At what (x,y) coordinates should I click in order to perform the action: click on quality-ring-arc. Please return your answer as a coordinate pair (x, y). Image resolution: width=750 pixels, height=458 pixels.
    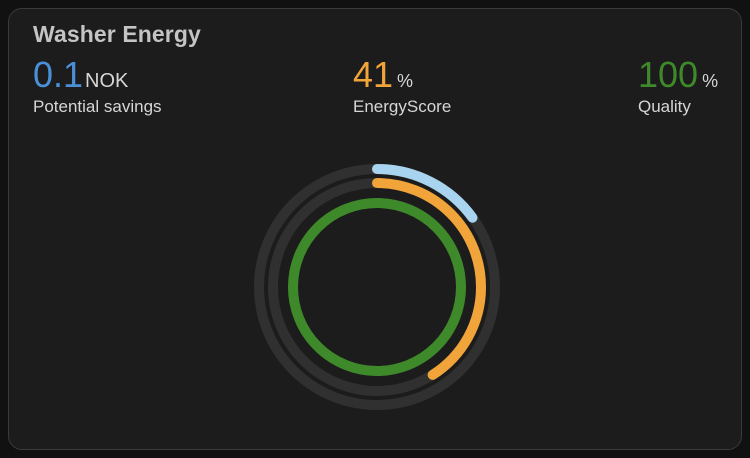
    Looking at the image, I should click on (377, 287).